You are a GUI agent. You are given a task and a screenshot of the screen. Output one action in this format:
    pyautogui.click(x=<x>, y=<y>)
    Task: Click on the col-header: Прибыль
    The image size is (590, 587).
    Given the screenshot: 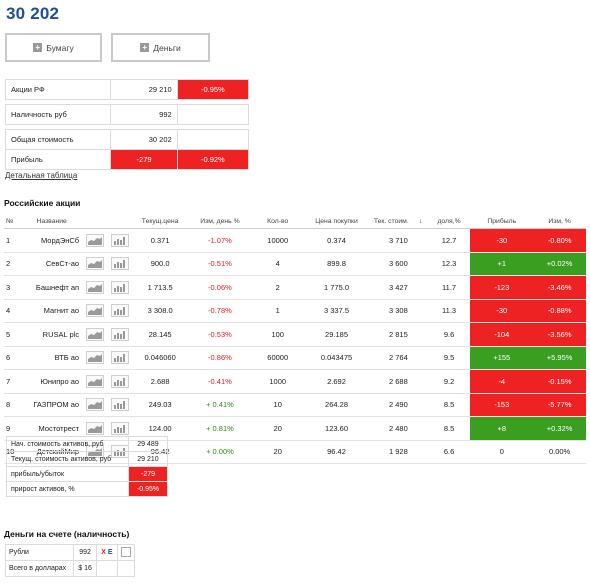 What is the action you would take?
    pyautogui.click(x=502, y=221)
    